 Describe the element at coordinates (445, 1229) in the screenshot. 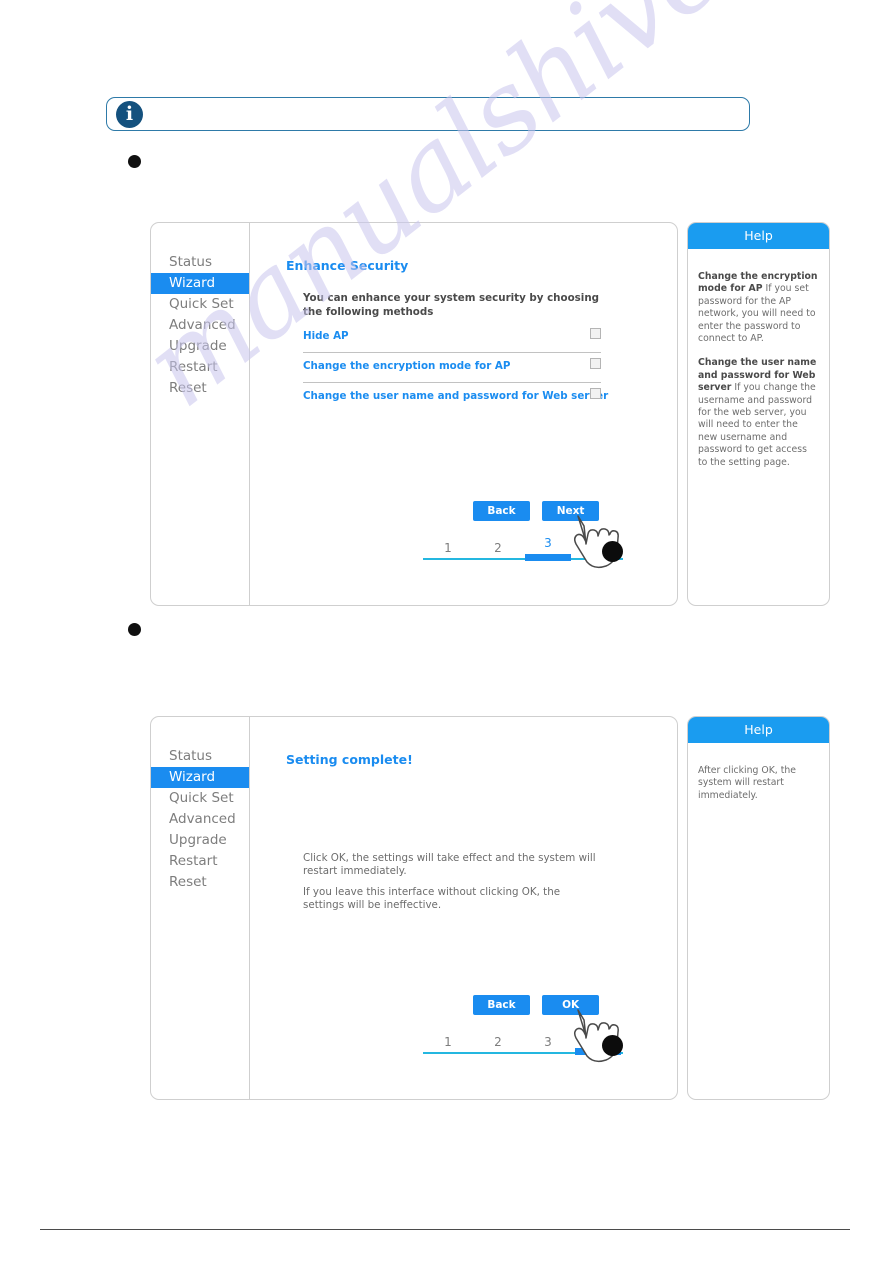

I see `footer-divider` at that location.